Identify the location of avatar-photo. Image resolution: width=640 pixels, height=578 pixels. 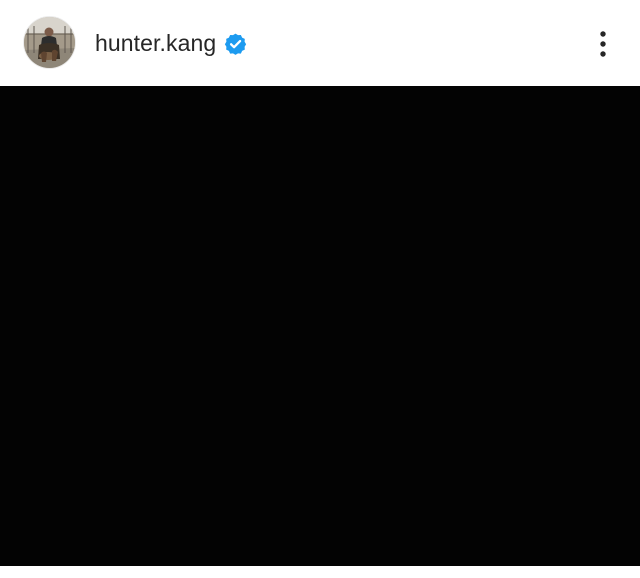
(49, 42).